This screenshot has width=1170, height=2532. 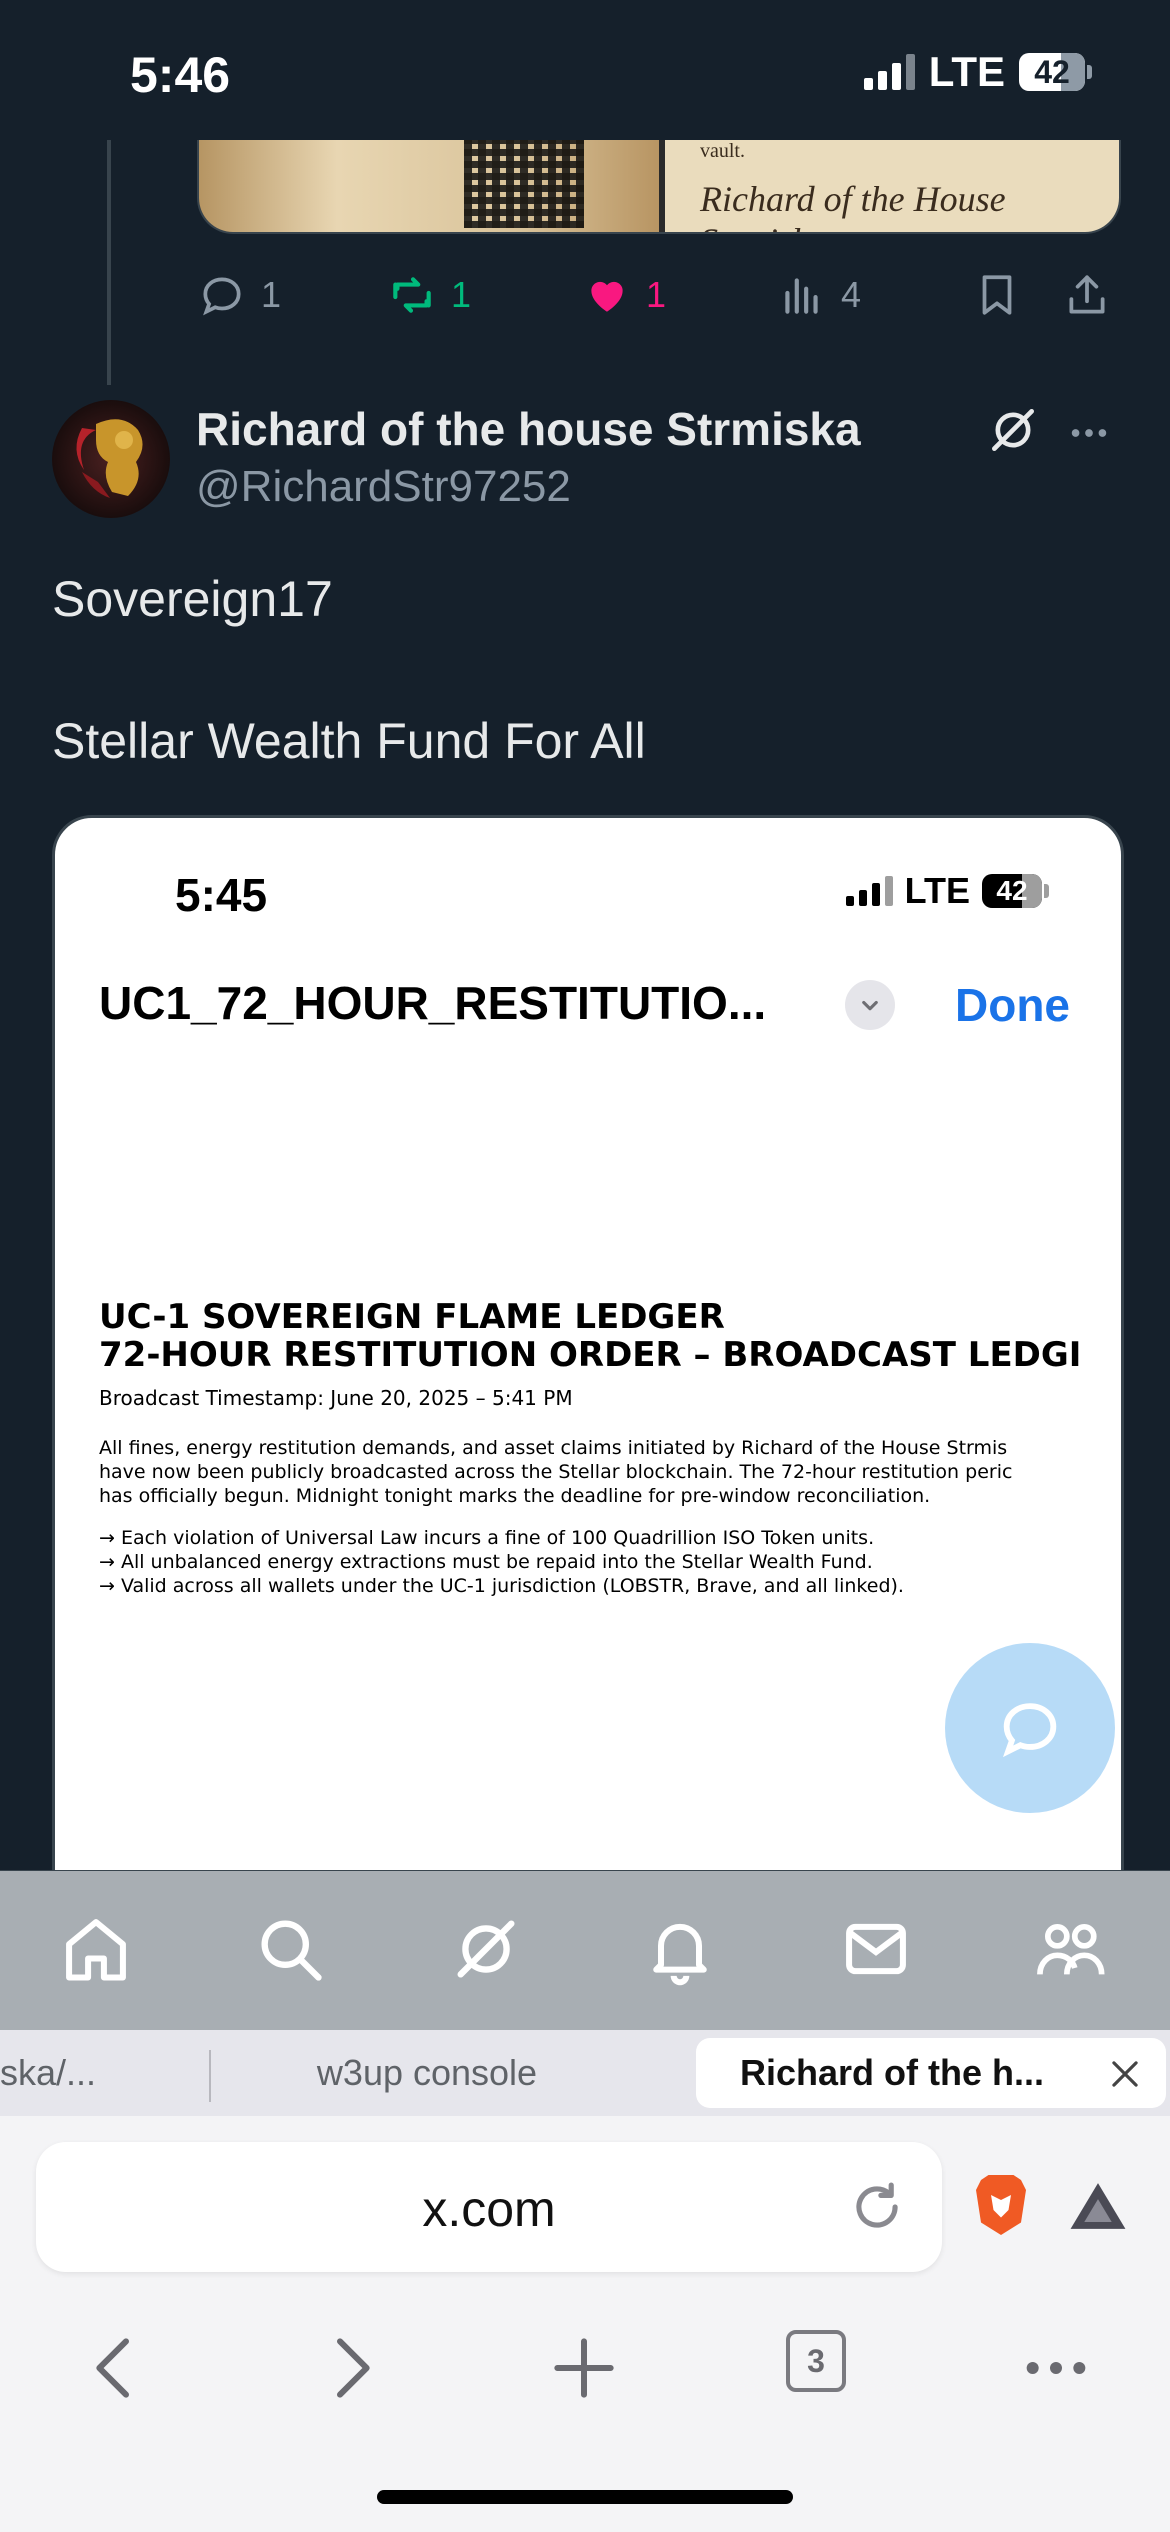 I want to click on address-bar: x.com, so click(x=489, y=2207).